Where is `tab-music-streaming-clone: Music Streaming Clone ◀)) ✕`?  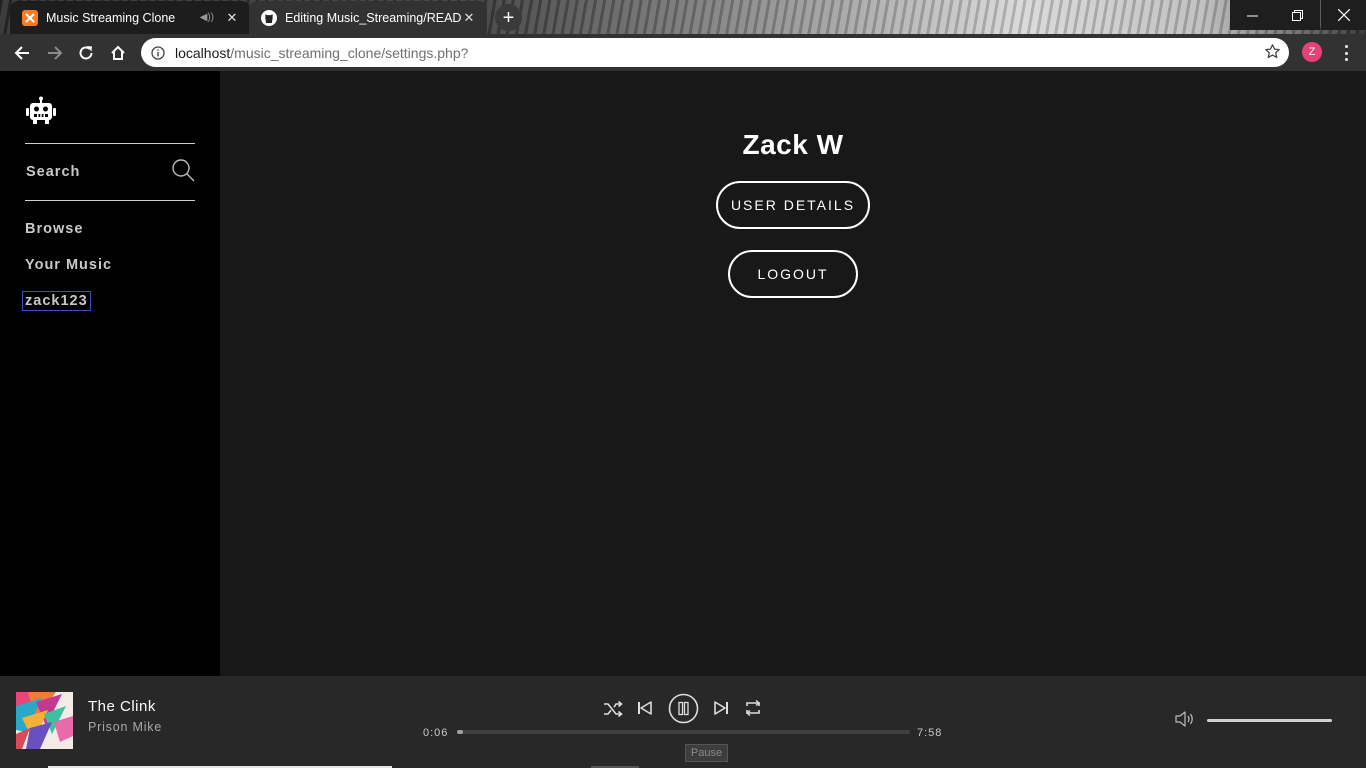 tab-music-streaming-clone: Music Streaming Clone ◀)) ✕ is located at coordinates (130, 17).